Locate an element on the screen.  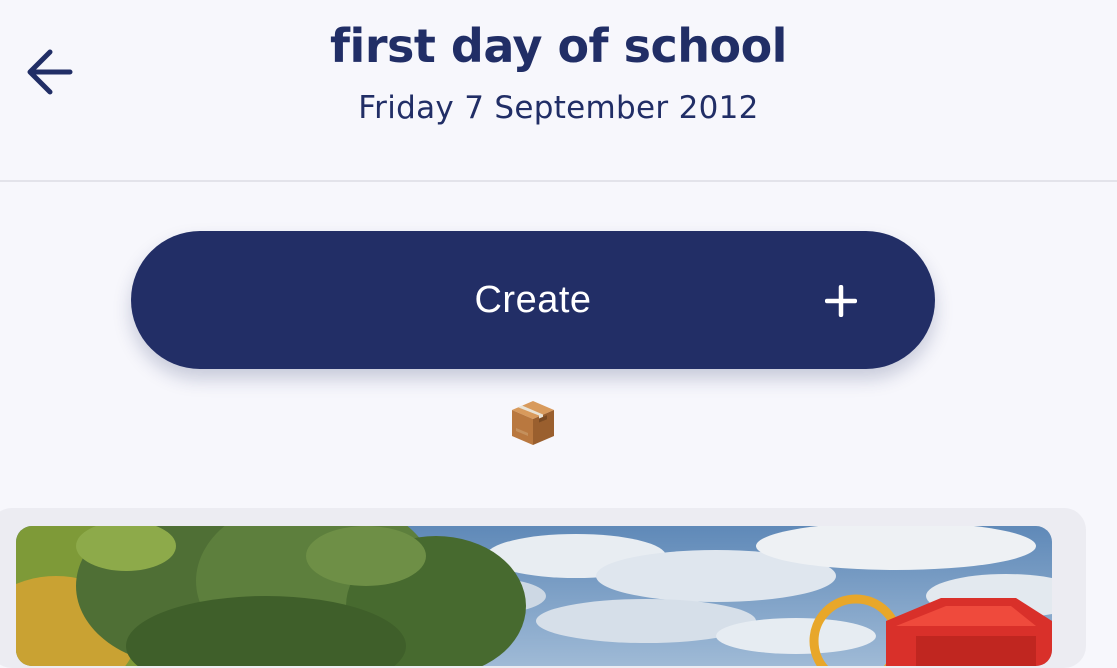
package-box-icon is located at coordinates (533, 423).